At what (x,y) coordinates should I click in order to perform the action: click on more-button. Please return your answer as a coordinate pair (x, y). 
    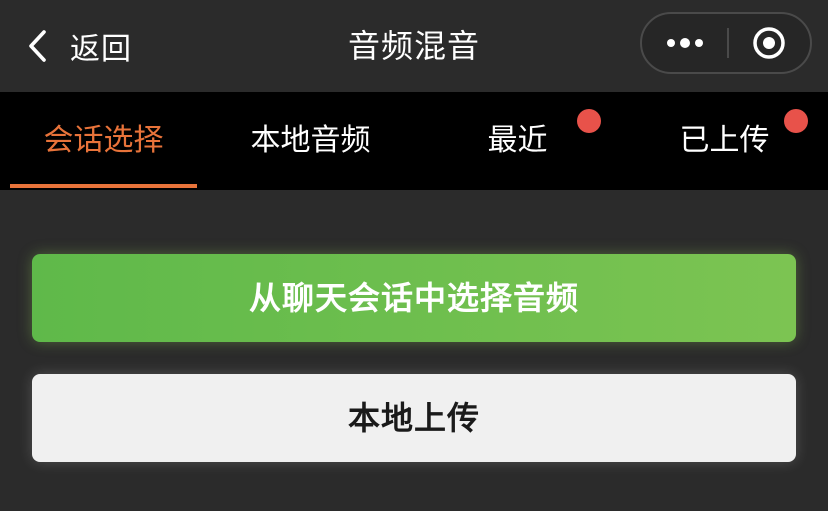
    Looking at the image, I should click on (685, 43).